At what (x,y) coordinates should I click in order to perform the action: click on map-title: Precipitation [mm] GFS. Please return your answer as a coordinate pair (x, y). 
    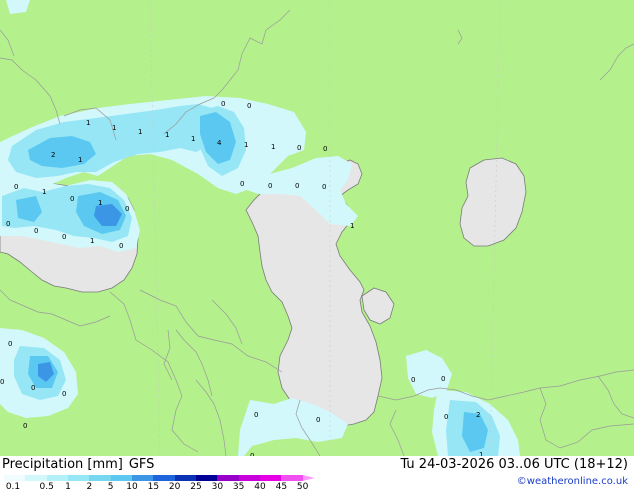
    Looking at the image, I should click on (78, 464).